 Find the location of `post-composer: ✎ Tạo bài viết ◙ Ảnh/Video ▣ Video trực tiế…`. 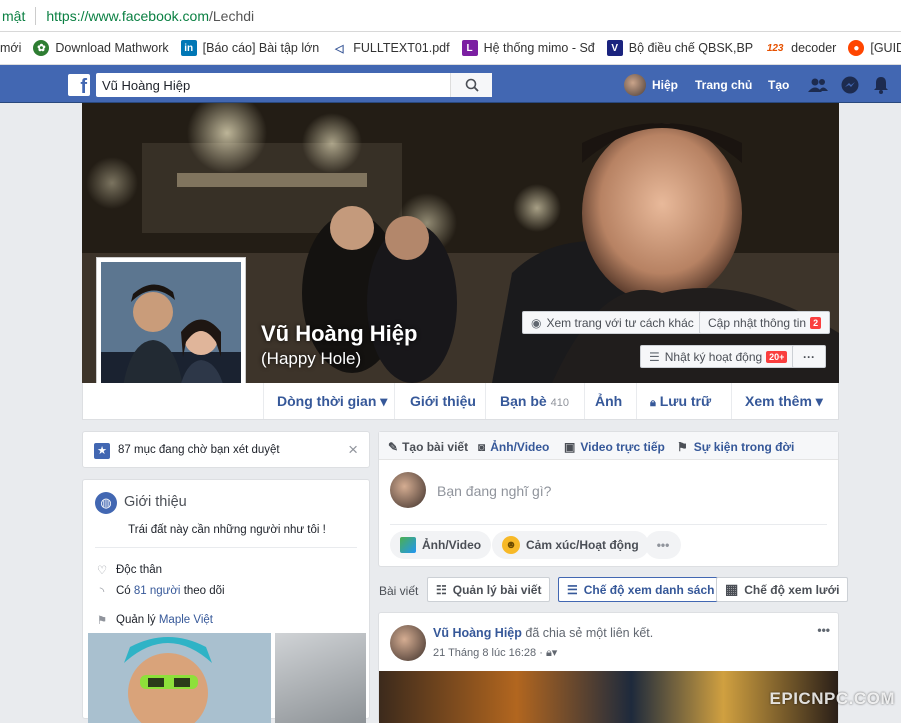

post-composer: ✎ Tạo bài viết ◙ Ảnh/Video ▣ Video trực tiế… is located at coordinates (608, 499).